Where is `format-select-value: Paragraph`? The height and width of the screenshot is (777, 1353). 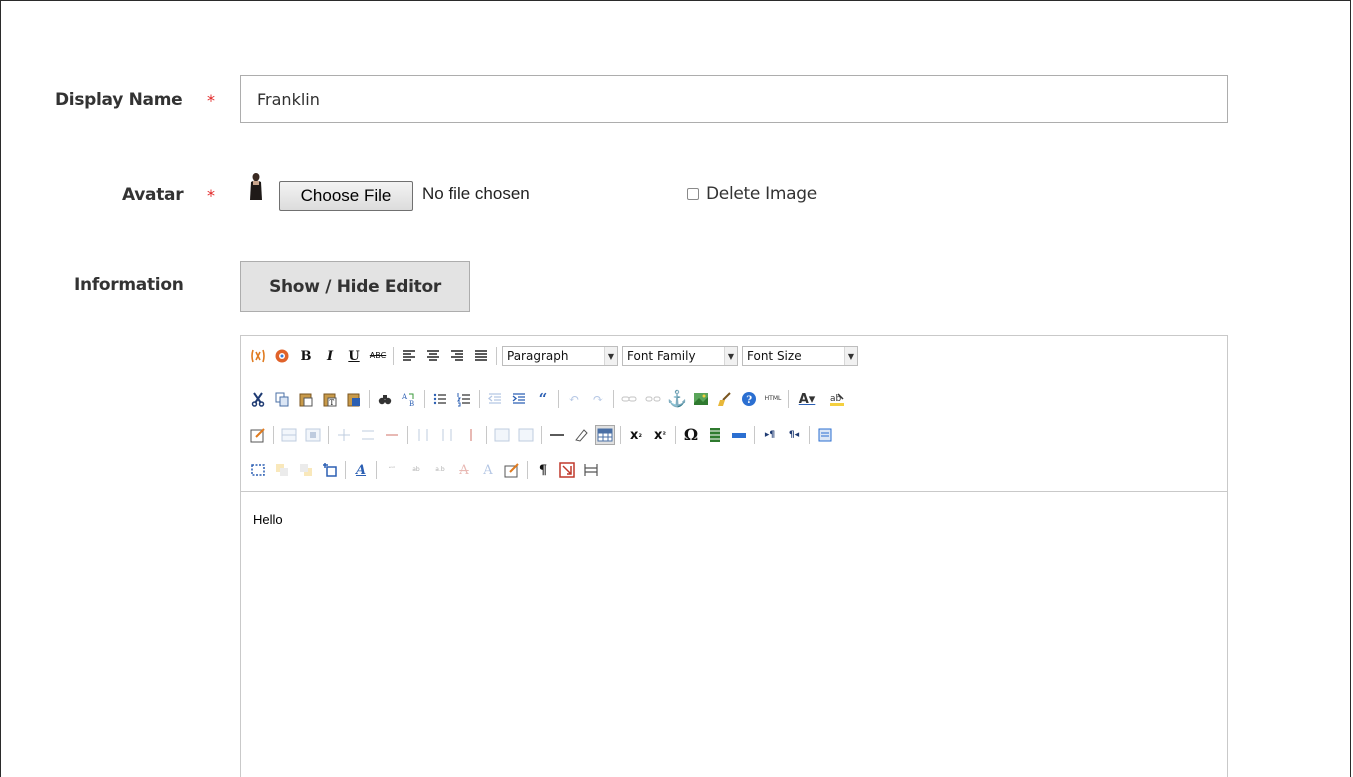
format-select-value: Paragraph is located at coordinates (538, 356).